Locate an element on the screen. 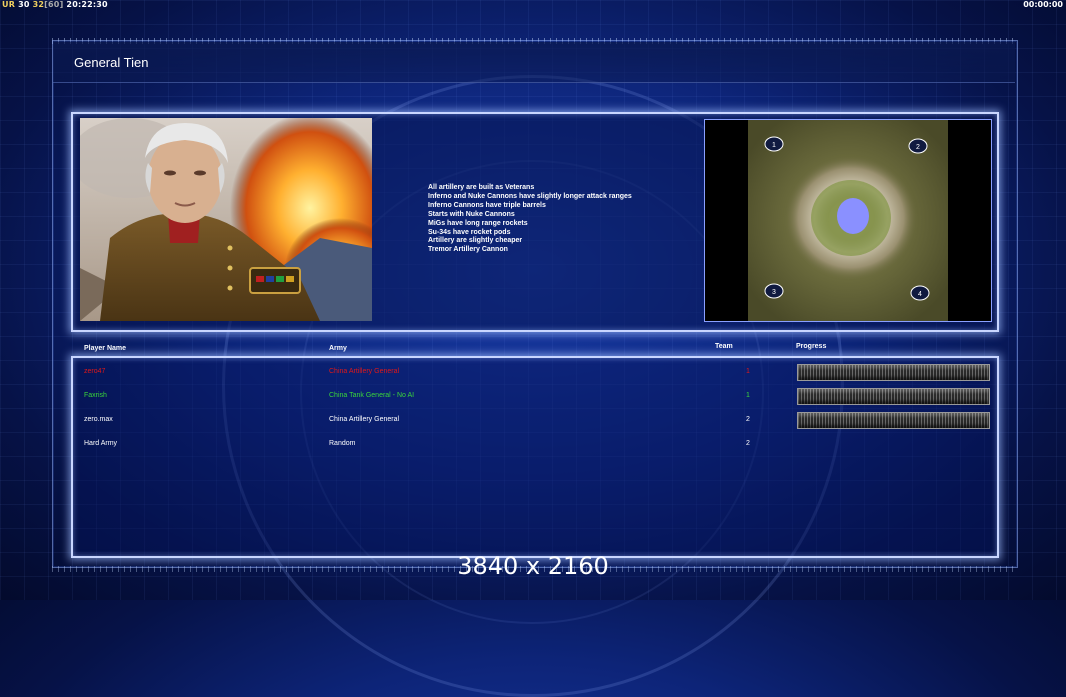  general-portrait is located at coordinates (226, 219).